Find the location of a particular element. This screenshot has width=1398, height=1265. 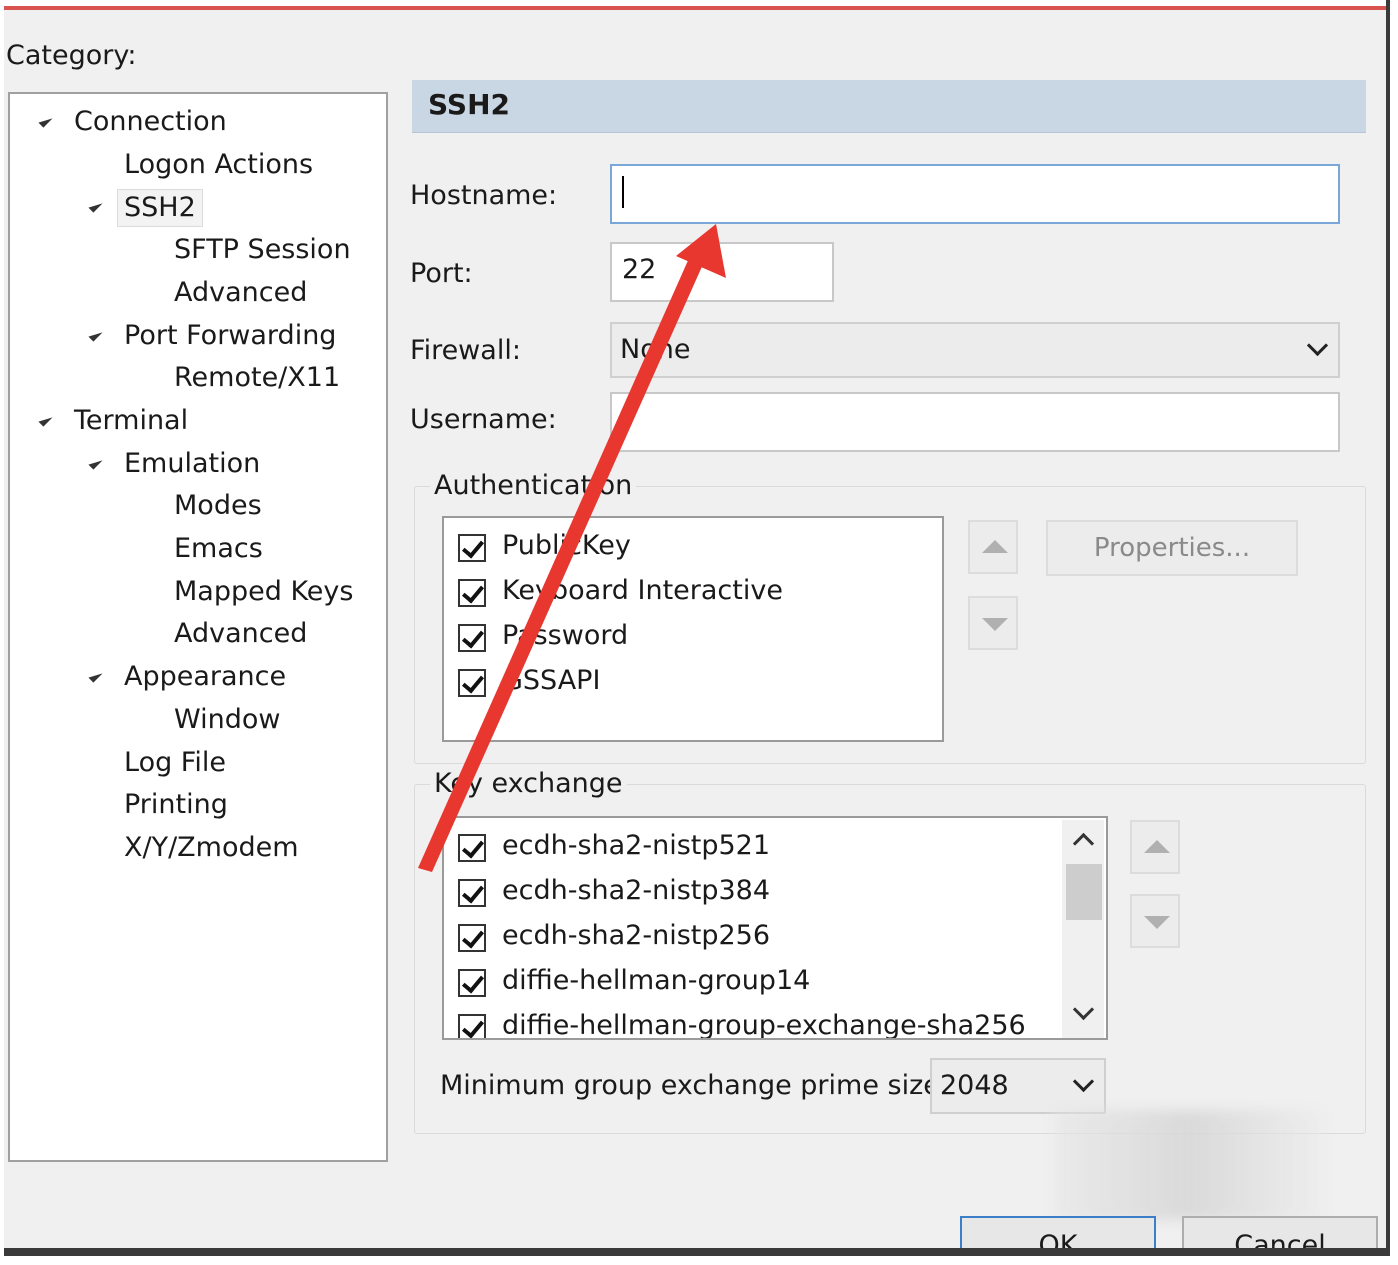

tree-item: Logon Actions is located at coordinates (218, 165).